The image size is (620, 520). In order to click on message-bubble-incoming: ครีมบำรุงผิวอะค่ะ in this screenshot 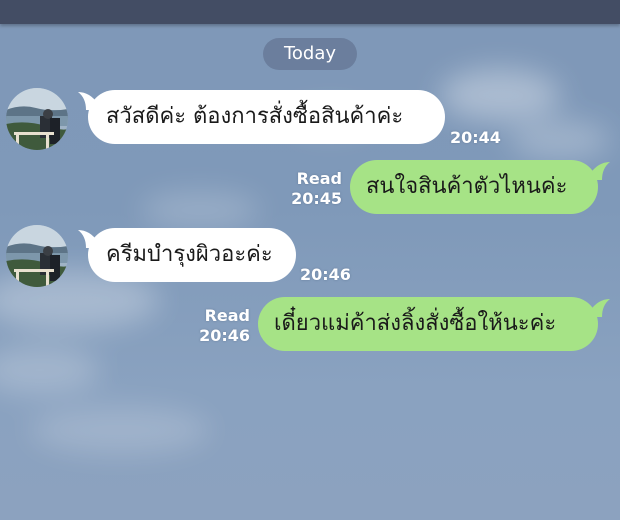, I will do `click(192, 255)`.